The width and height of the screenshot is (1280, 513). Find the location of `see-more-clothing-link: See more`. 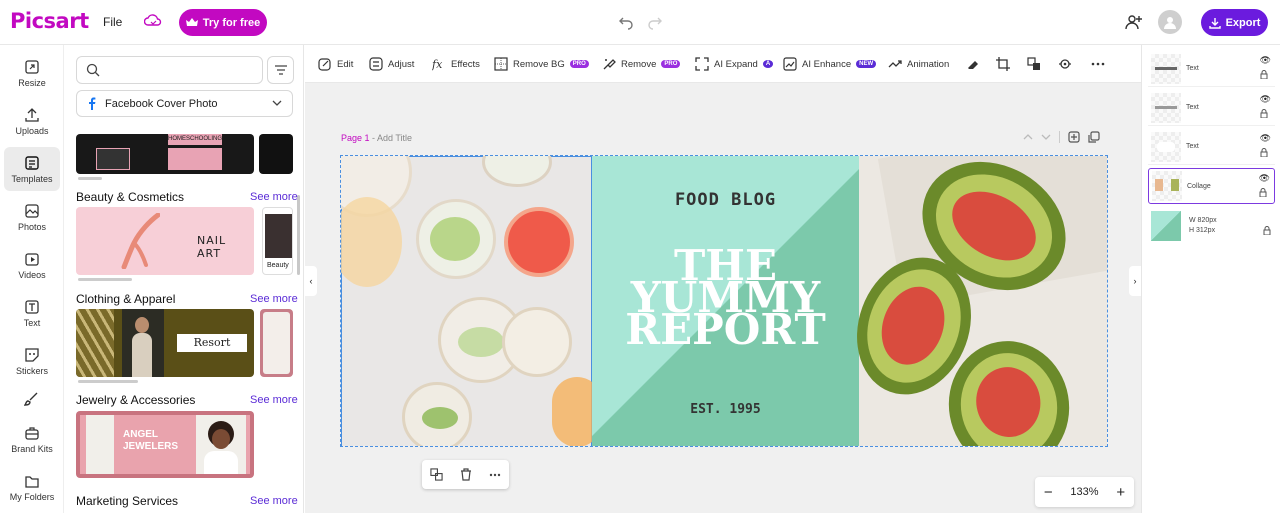

see-more-clothing-link: See more is located at coordinates (274, 299).